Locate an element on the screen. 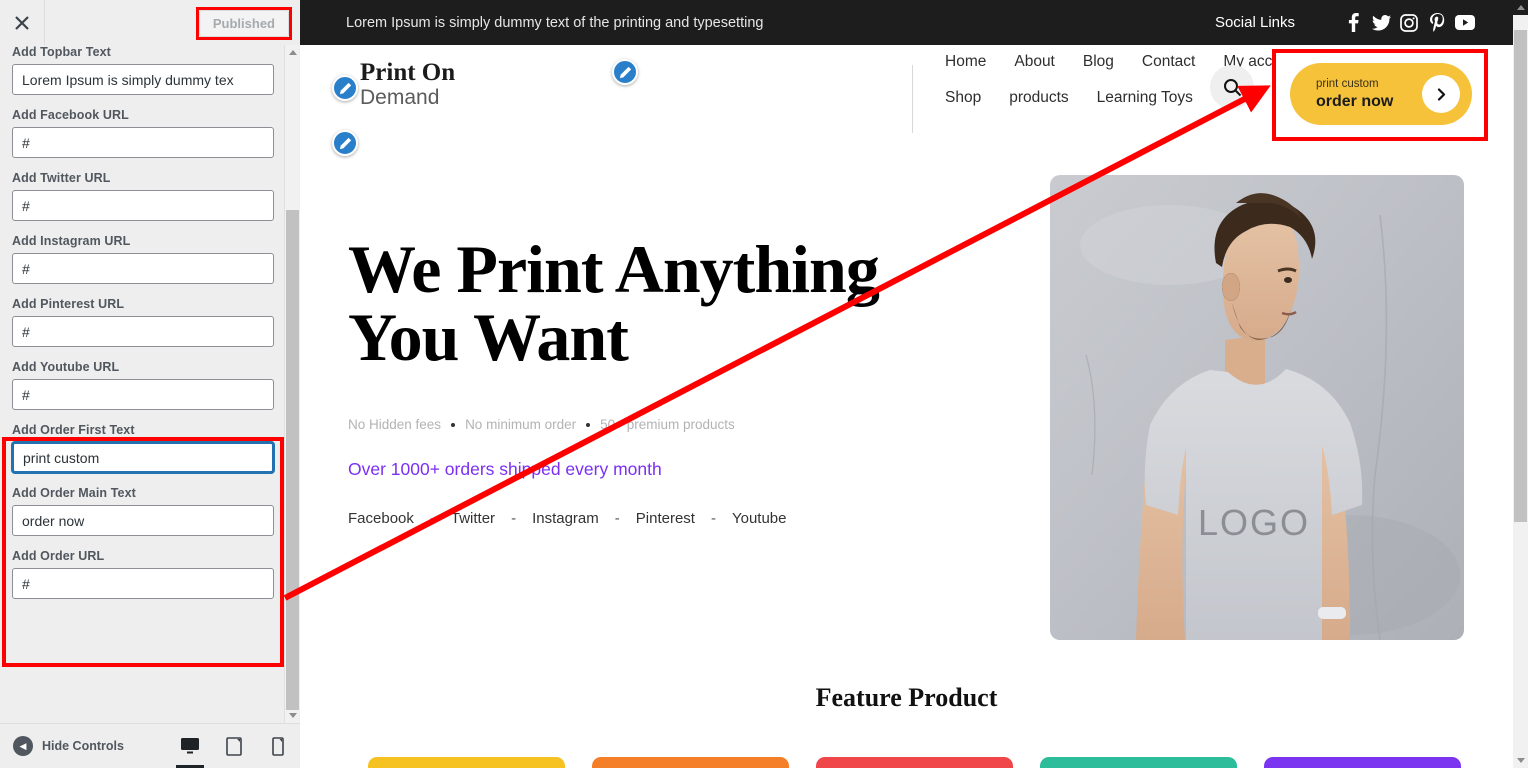 Image resolution: width=1528 pixels, height=768 pixels. search-icon is located at coordinates (1232, 87).